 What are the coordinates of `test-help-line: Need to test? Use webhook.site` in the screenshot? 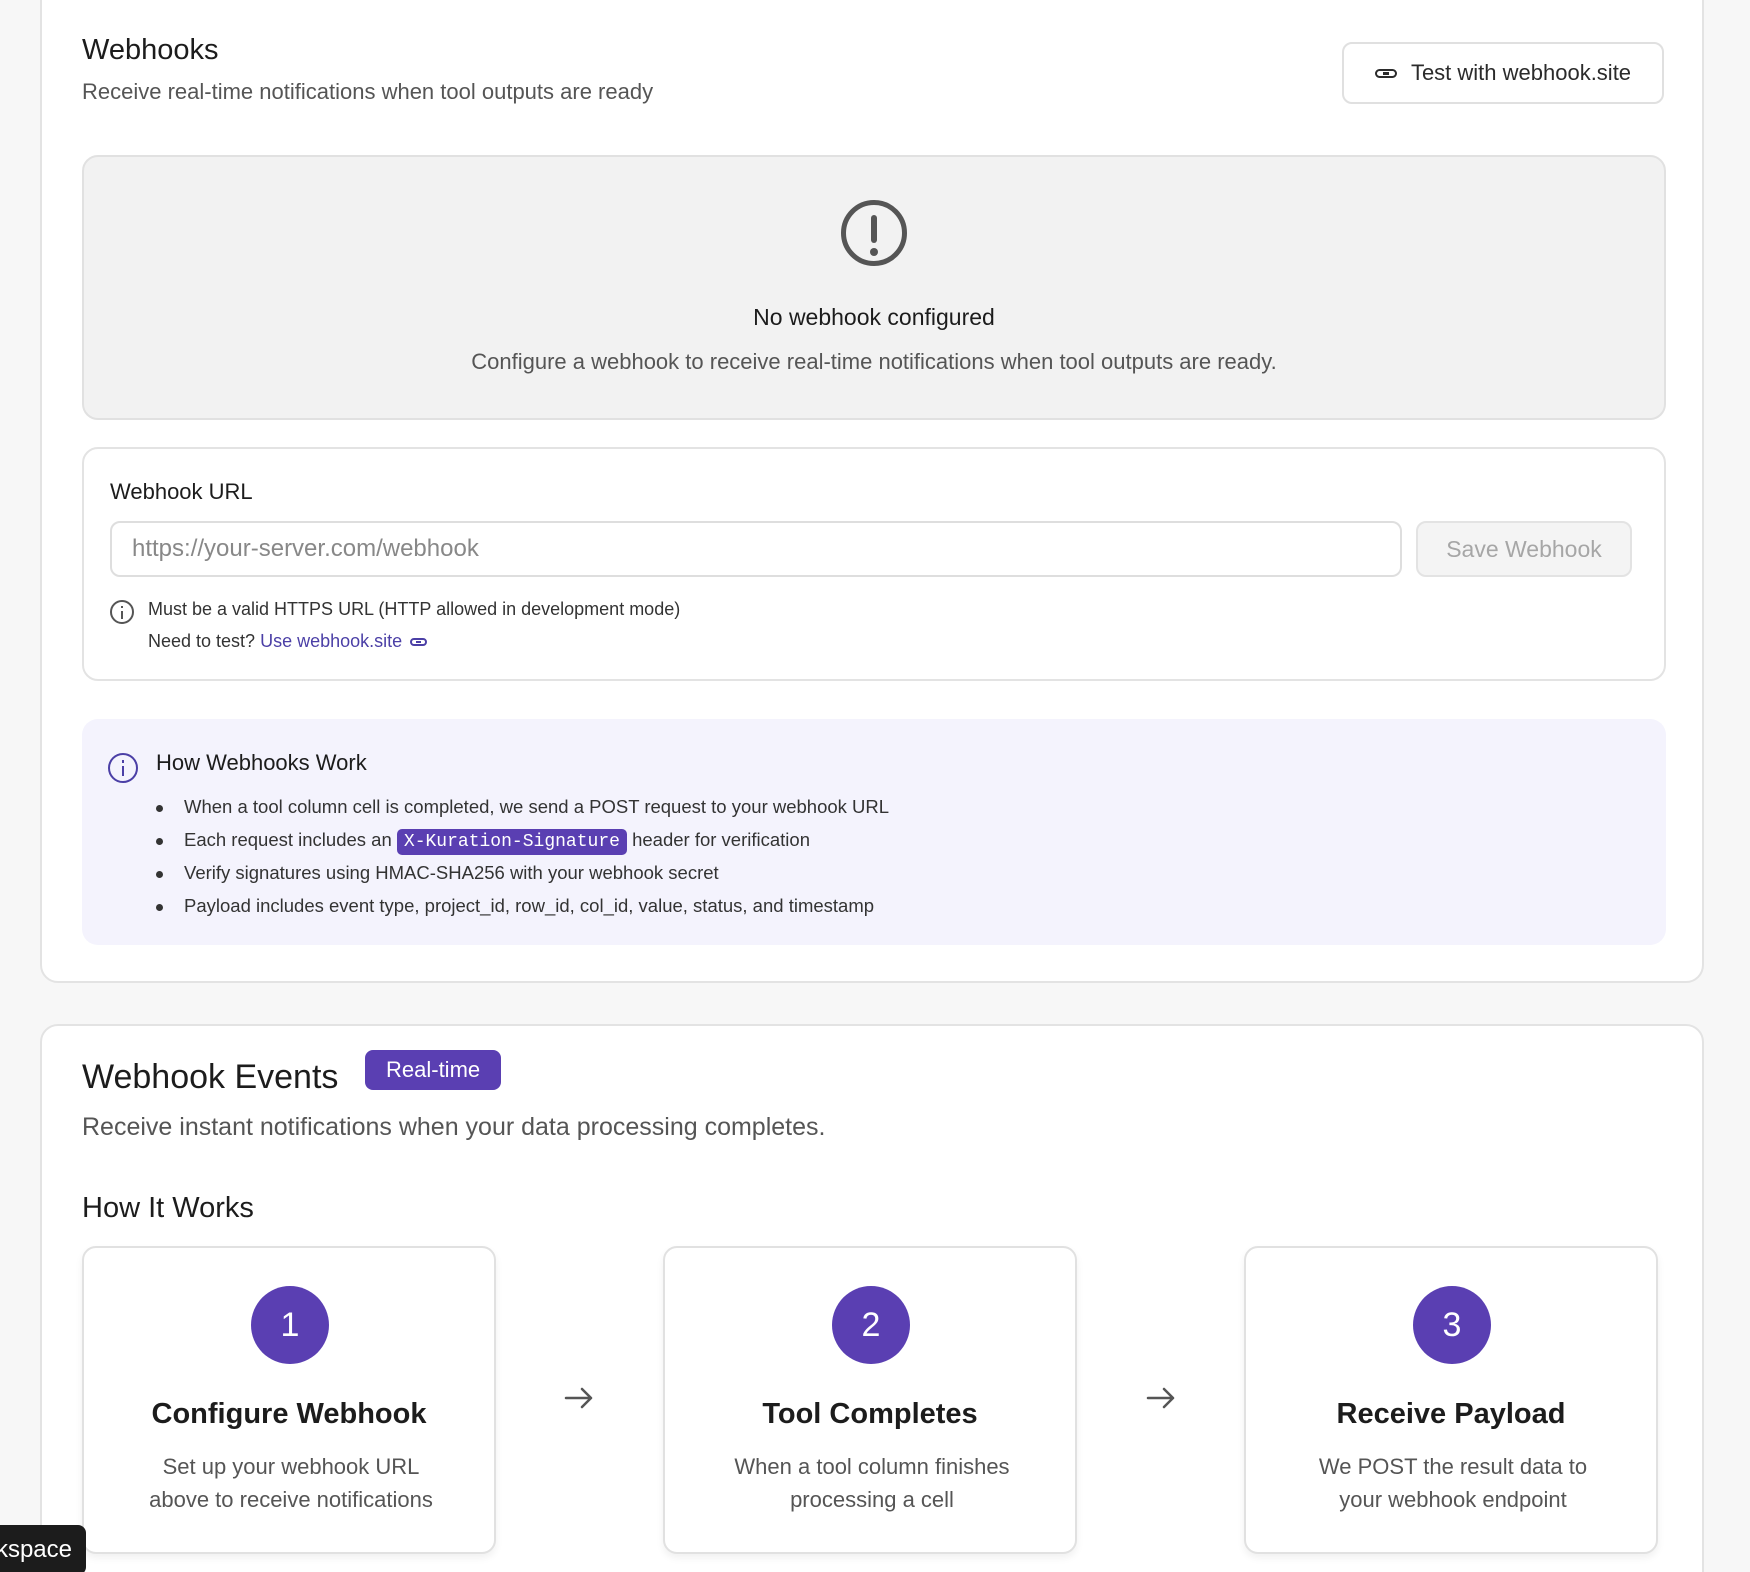 It's located at (288, 641).